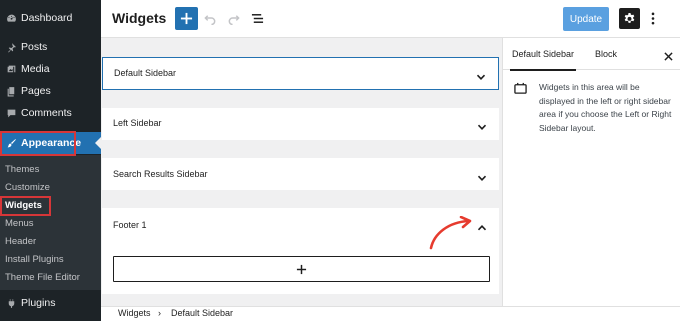  What do you see at coordinates (50, 47) in the screenshot?
I see `menu-item-posts: Posts` at bounding box center [50, 47].